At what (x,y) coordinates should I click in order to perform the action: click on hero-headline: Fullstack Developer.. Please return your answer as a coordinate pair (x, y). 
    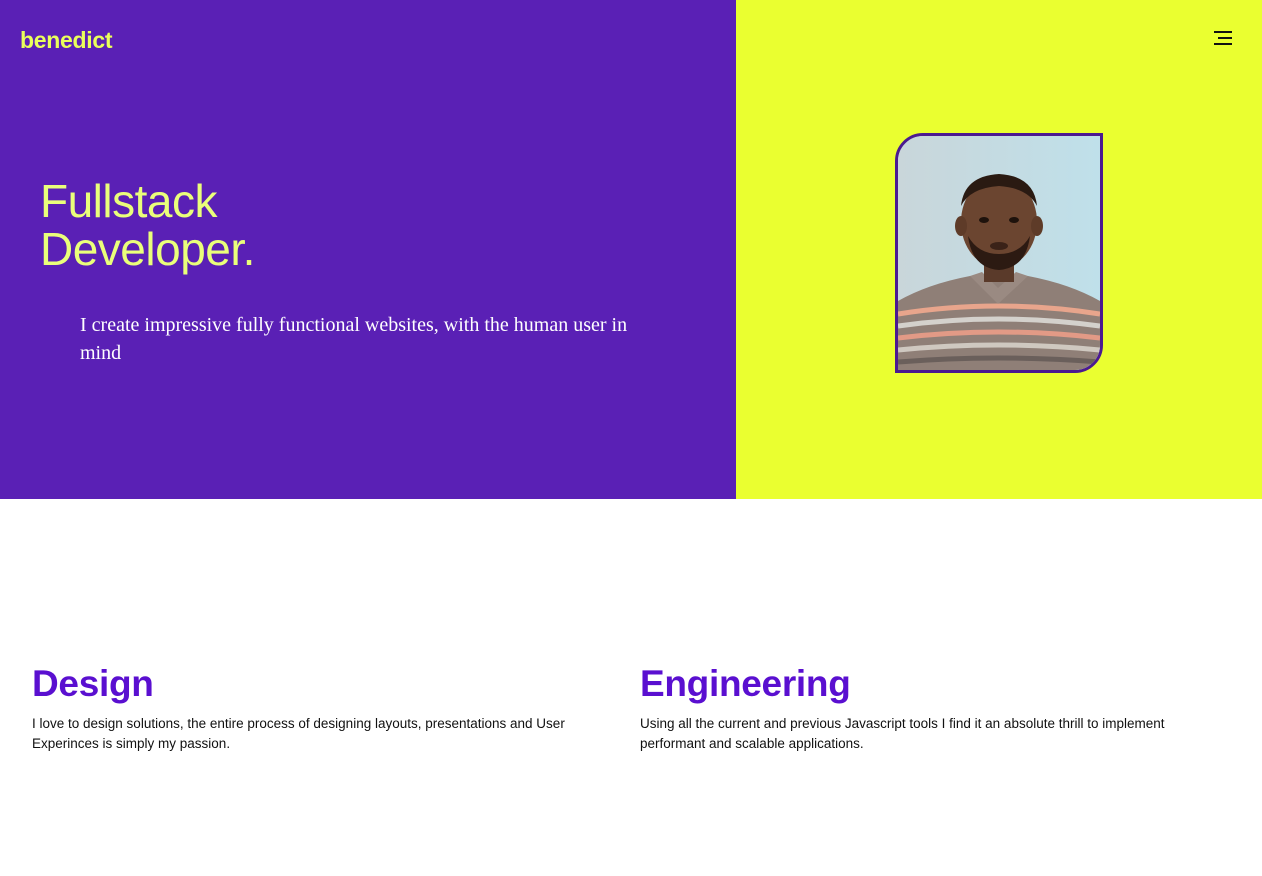
    Looking at the image, I should click on (147, 225).